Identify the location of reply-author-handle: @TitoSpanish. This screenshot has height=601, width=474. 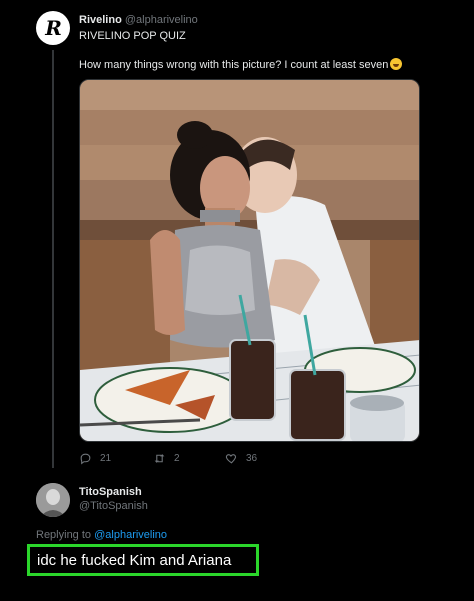
(113, 506).